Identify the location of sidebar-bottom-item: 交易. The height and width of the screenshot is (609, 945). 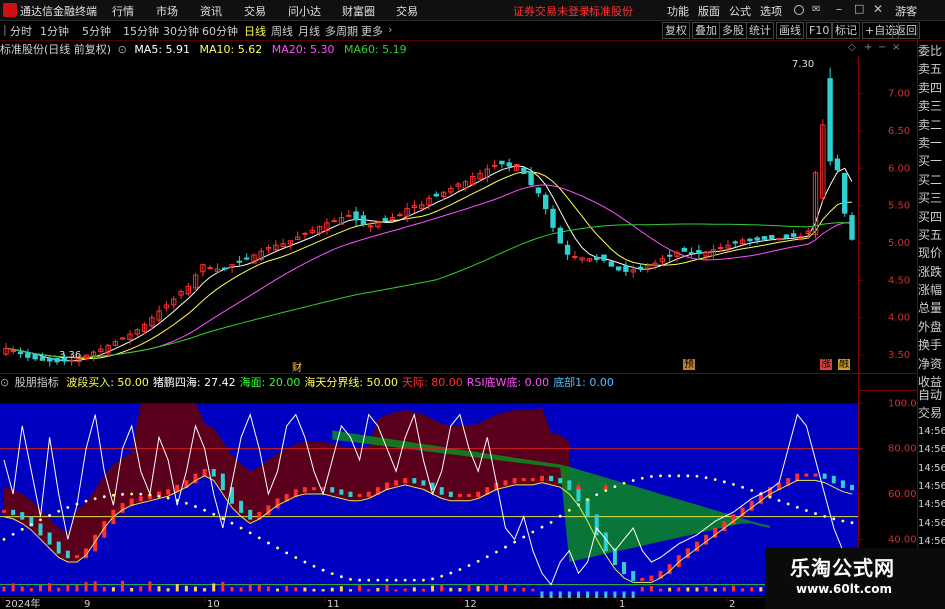
(931, 413).